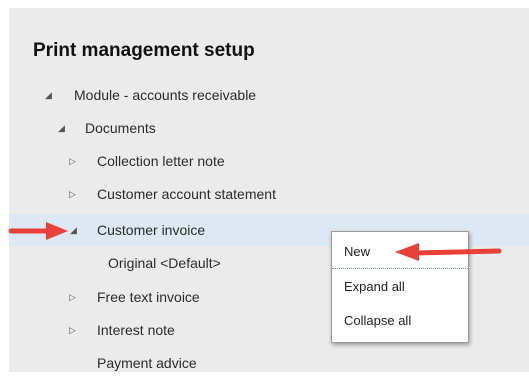 This screenshot has width=529, height=379. I want to click on tree-node-label: Module - accounts receivable, so click(165, 95).